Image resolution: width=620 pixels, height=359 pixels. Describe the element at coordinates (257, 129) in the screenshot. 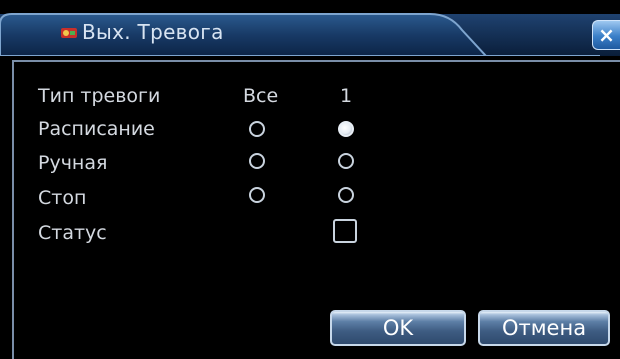

I see `schedule-all-radio` at that location.